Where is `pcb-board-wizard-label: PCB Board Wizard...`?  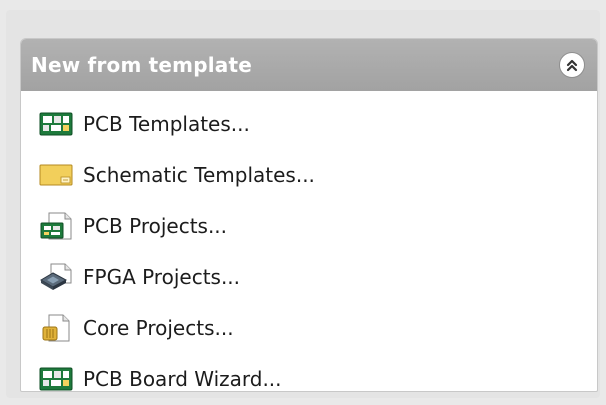
pcb-board-wizard-label: PCB Board Wizard... is located at coordinates (182, 378).